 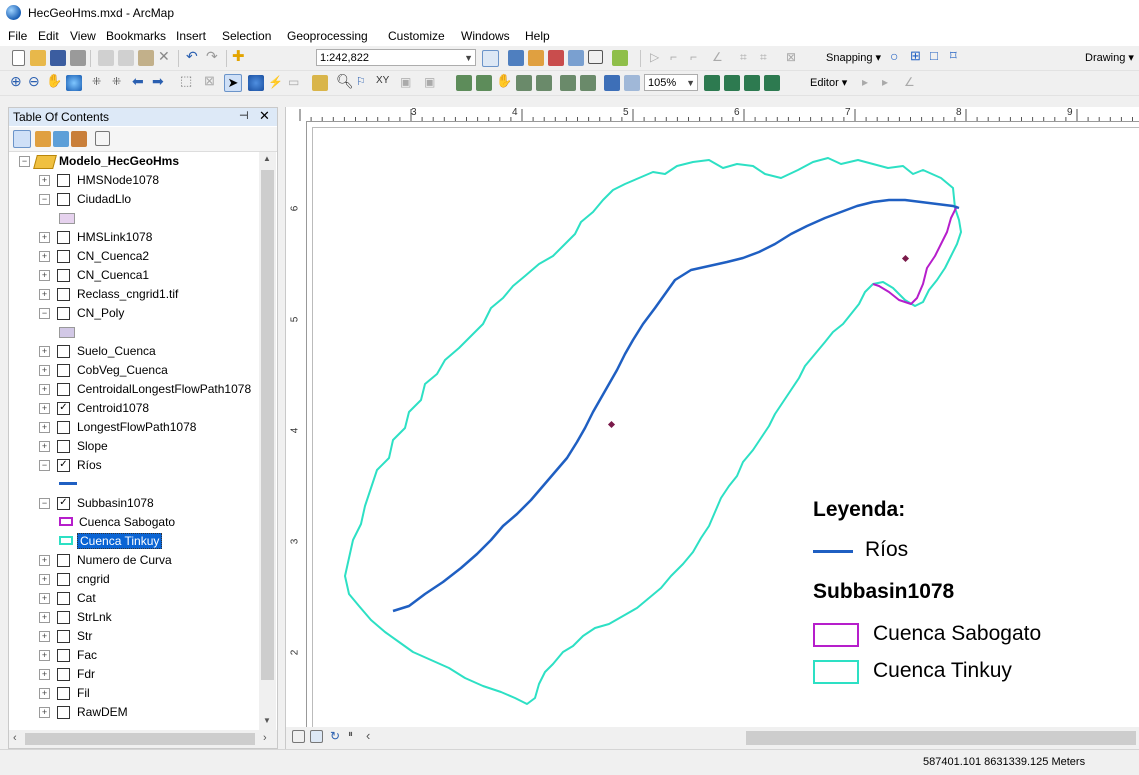 I want to click on new-map-icon, so click(x=18, y=58).